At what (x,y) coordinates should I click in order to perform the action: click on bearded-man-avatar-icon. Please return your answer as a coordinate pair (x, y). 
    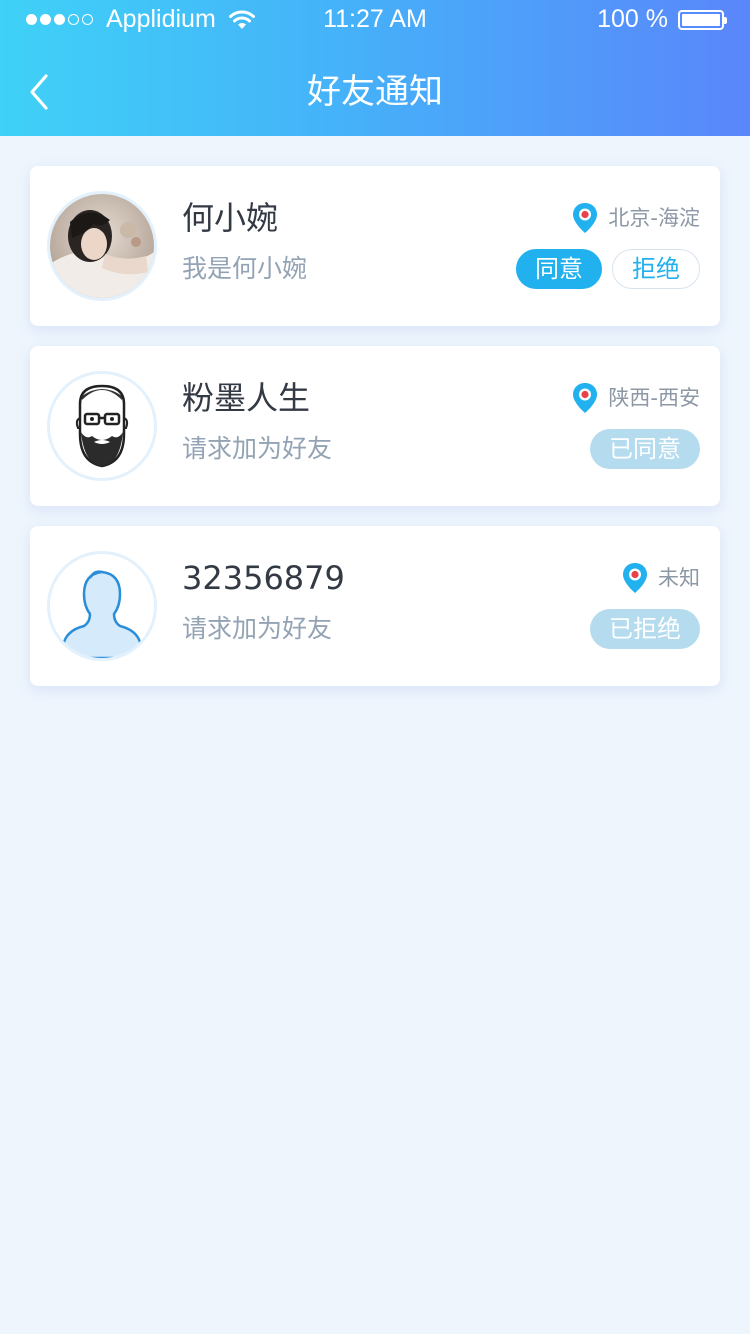
    Looking at the image, I should click on (102, 426).